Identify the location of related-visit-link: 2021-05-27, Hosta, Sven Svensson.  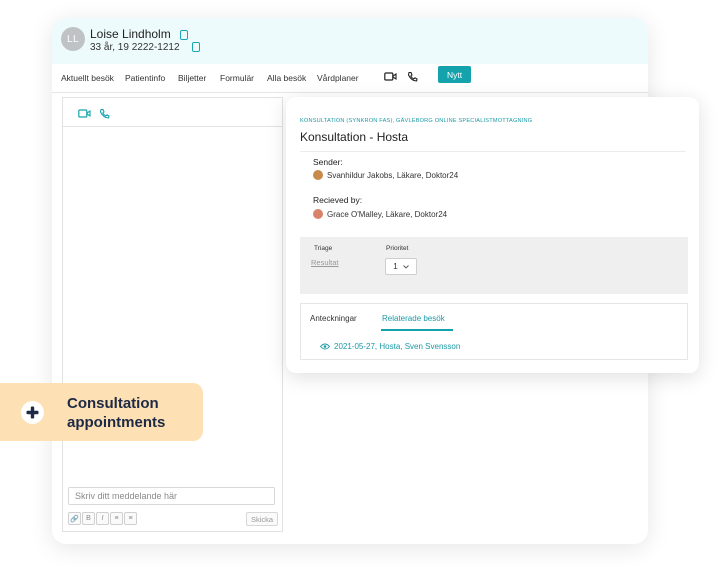
(390, 346).